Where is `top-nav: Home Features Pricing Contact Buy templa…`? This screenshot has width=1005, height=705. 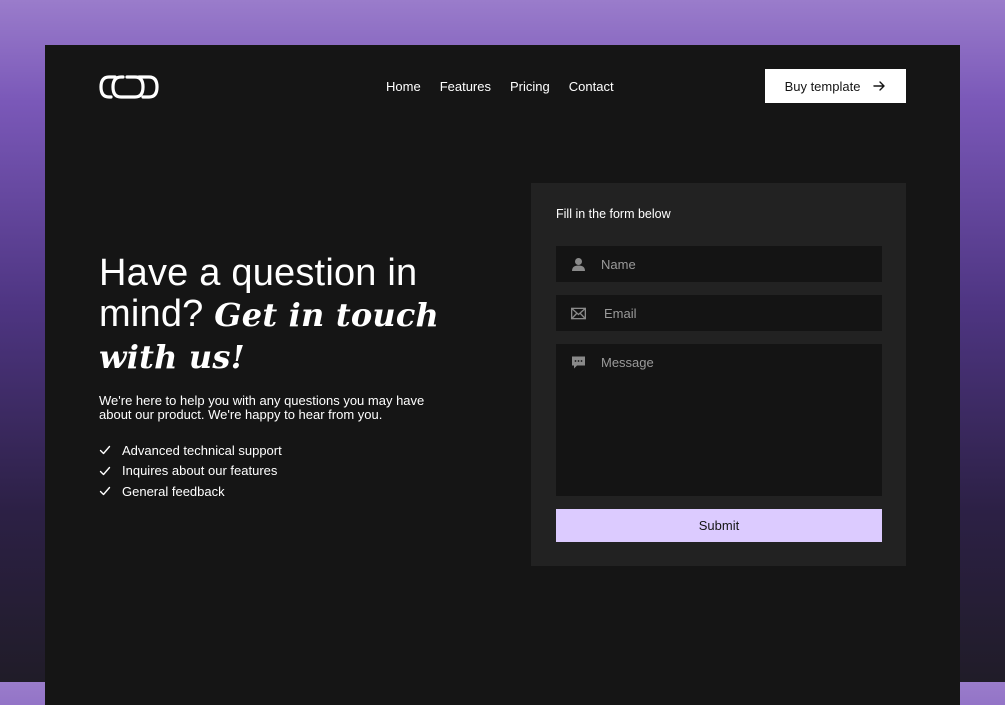
top-nav: Home Features Pricing Contact Buy templa… is located at coordinates (502, 90).